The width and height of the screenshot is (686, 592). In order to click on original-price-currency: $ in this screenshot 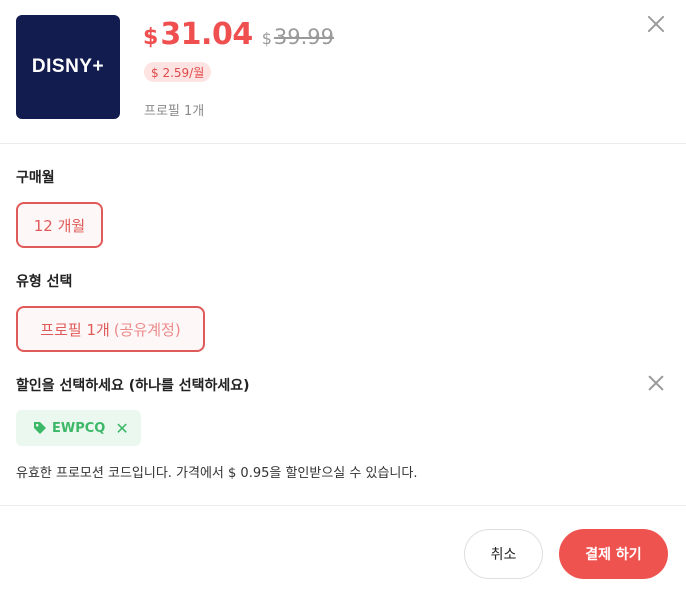, I will do `click(266, 38)`.